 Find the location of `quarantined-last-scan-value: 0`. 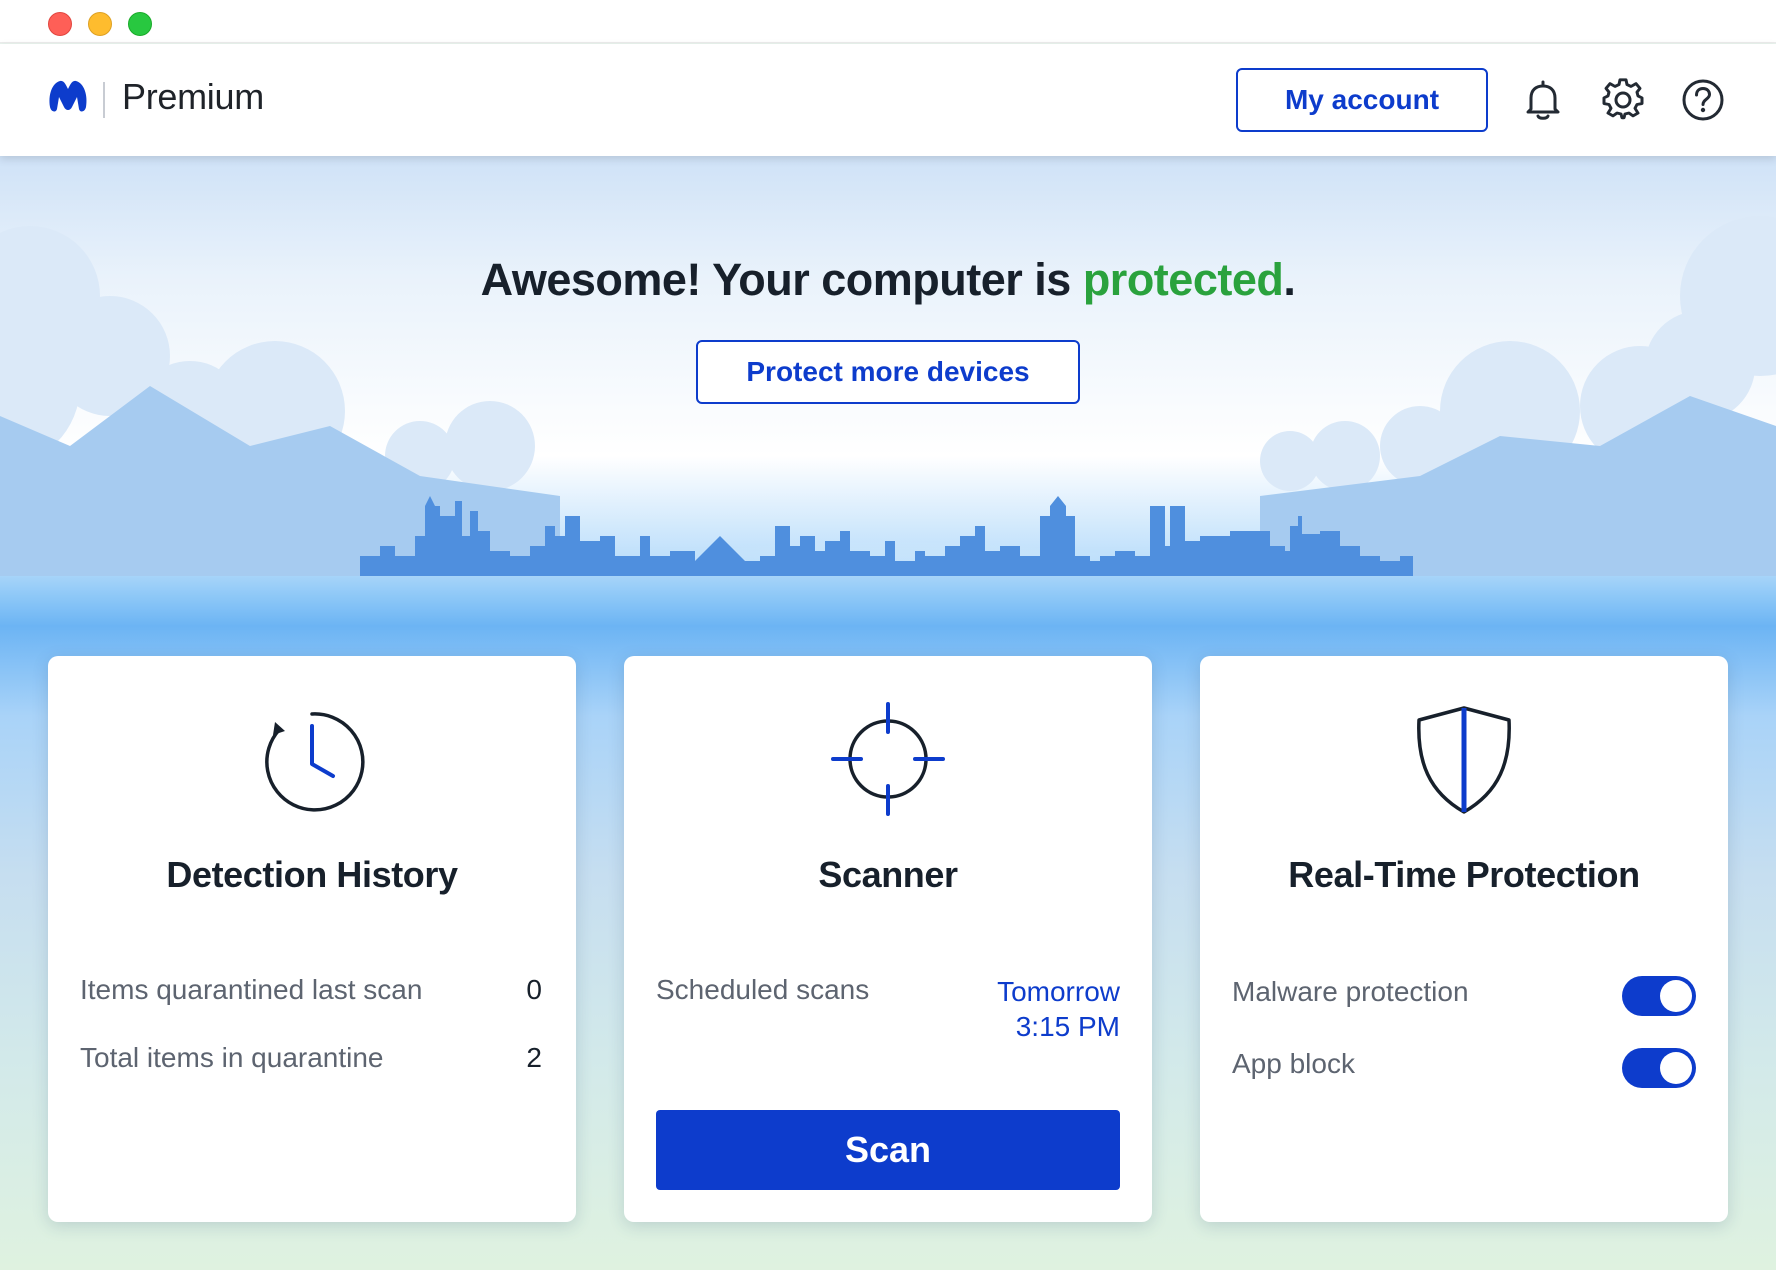

quarantined-last-scan-value: 0 is located at coordinates (534, 989).